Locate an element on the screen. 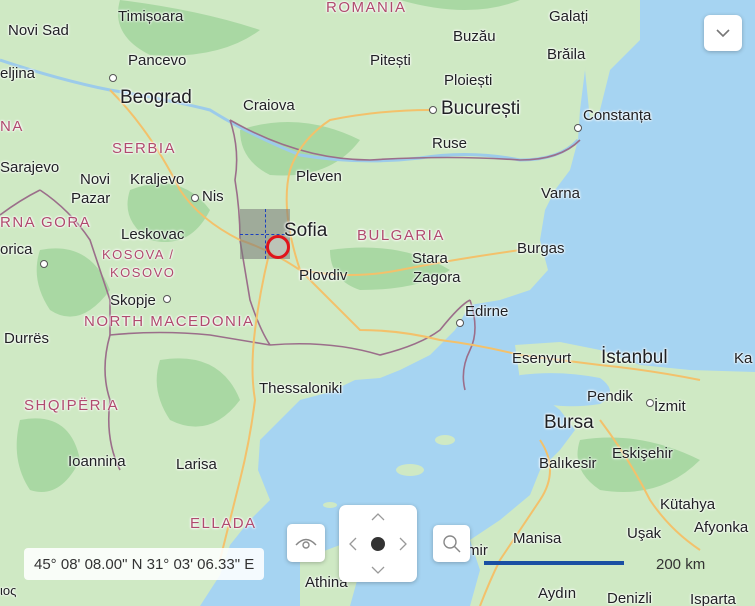 This screenshot has width=755, height=606. view-toggle-button is located at coordinates (306, 543).